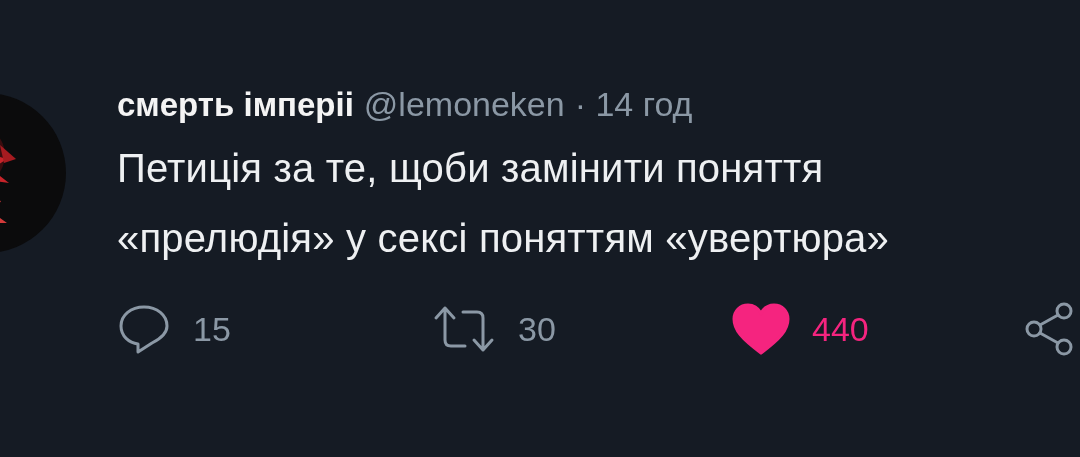 Image resolution: width=1080 pixels, height=457 pixels. What do you see at coordinates (633, 104) in the screenshot?
I see `tweet-time: · 14 год` at bounding box center [633, 104].